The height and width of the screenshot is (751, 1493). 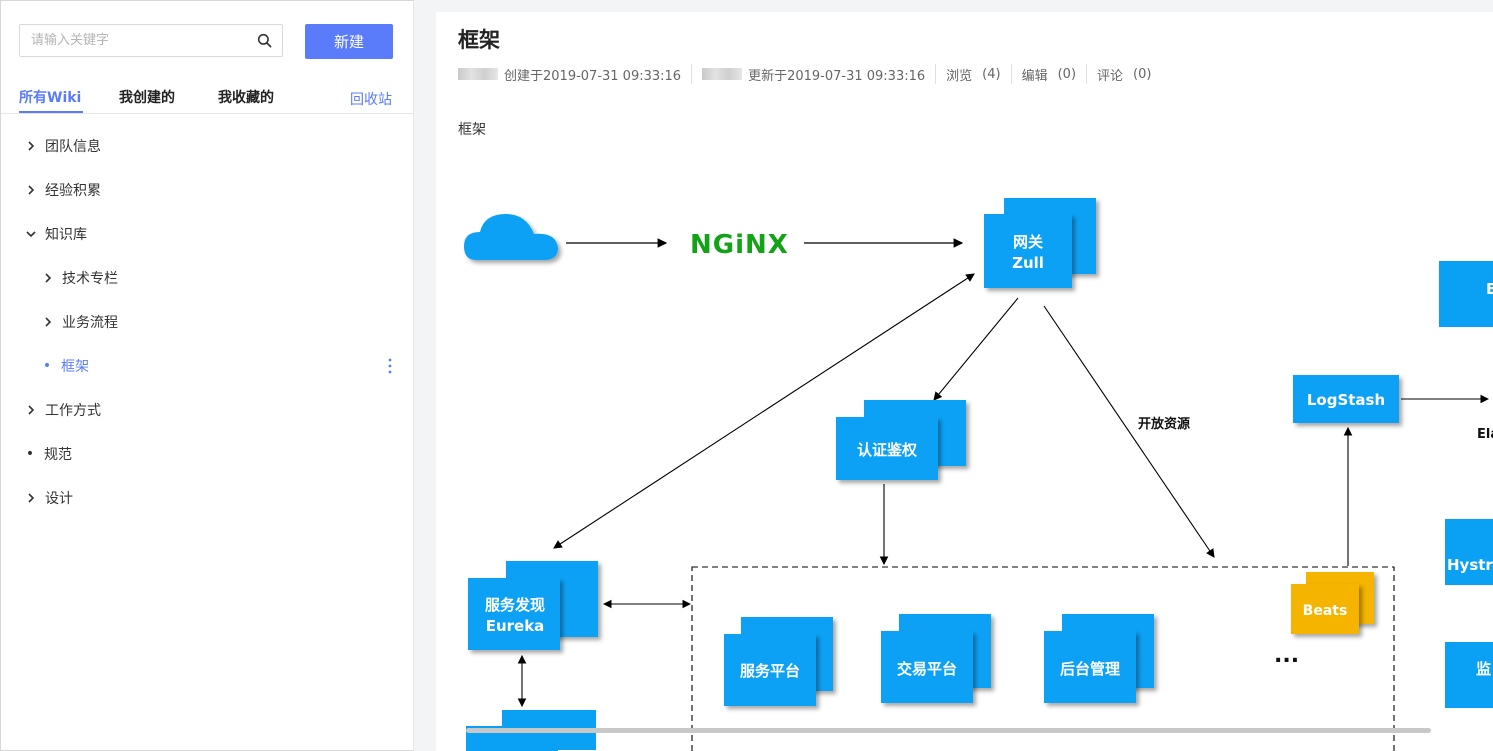 I want to click on active-tab-indicator, so click(x=51, y=112).